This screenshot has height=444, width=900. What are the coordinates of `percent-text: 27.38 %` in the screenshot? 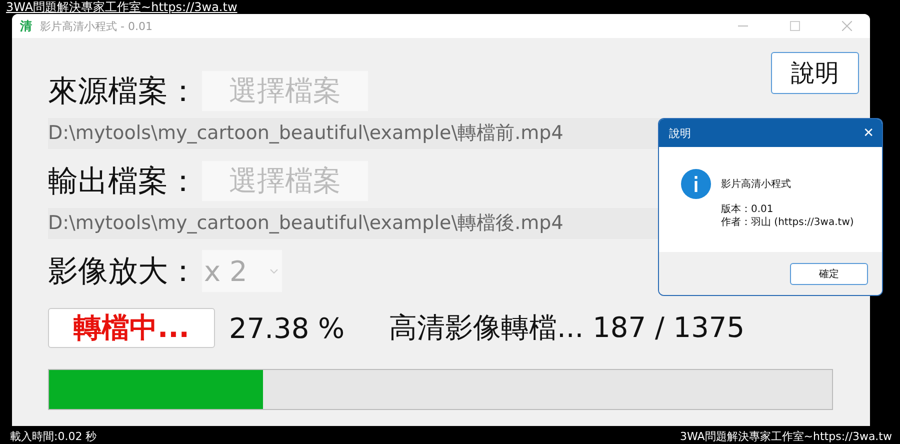 It's located at (287, 328).